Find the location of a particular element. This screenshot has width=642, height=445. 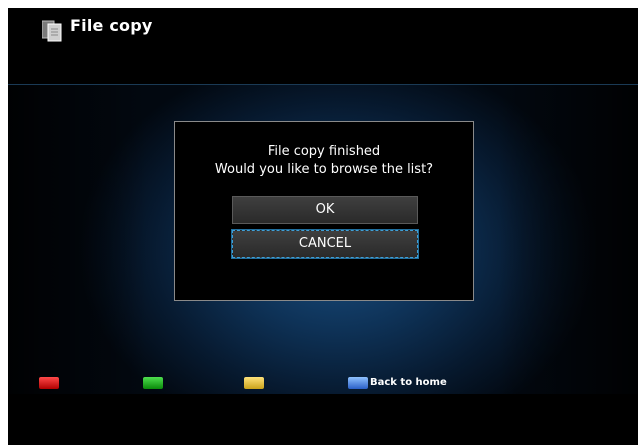

dialog-message-line1: File copy finished is located at coordinates (324, 151).